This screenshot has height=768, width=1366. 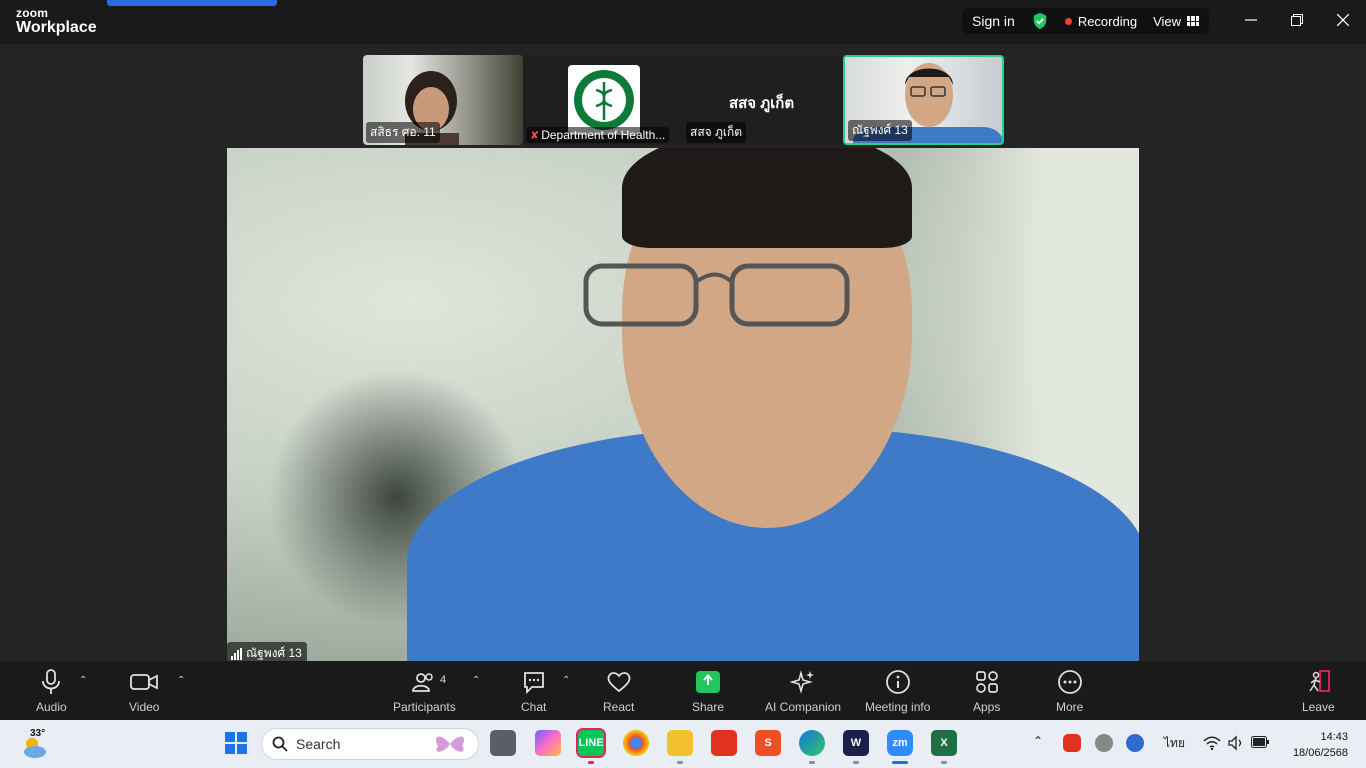 I want to click on leave-button: Leave, so click(x=1318, y=691).